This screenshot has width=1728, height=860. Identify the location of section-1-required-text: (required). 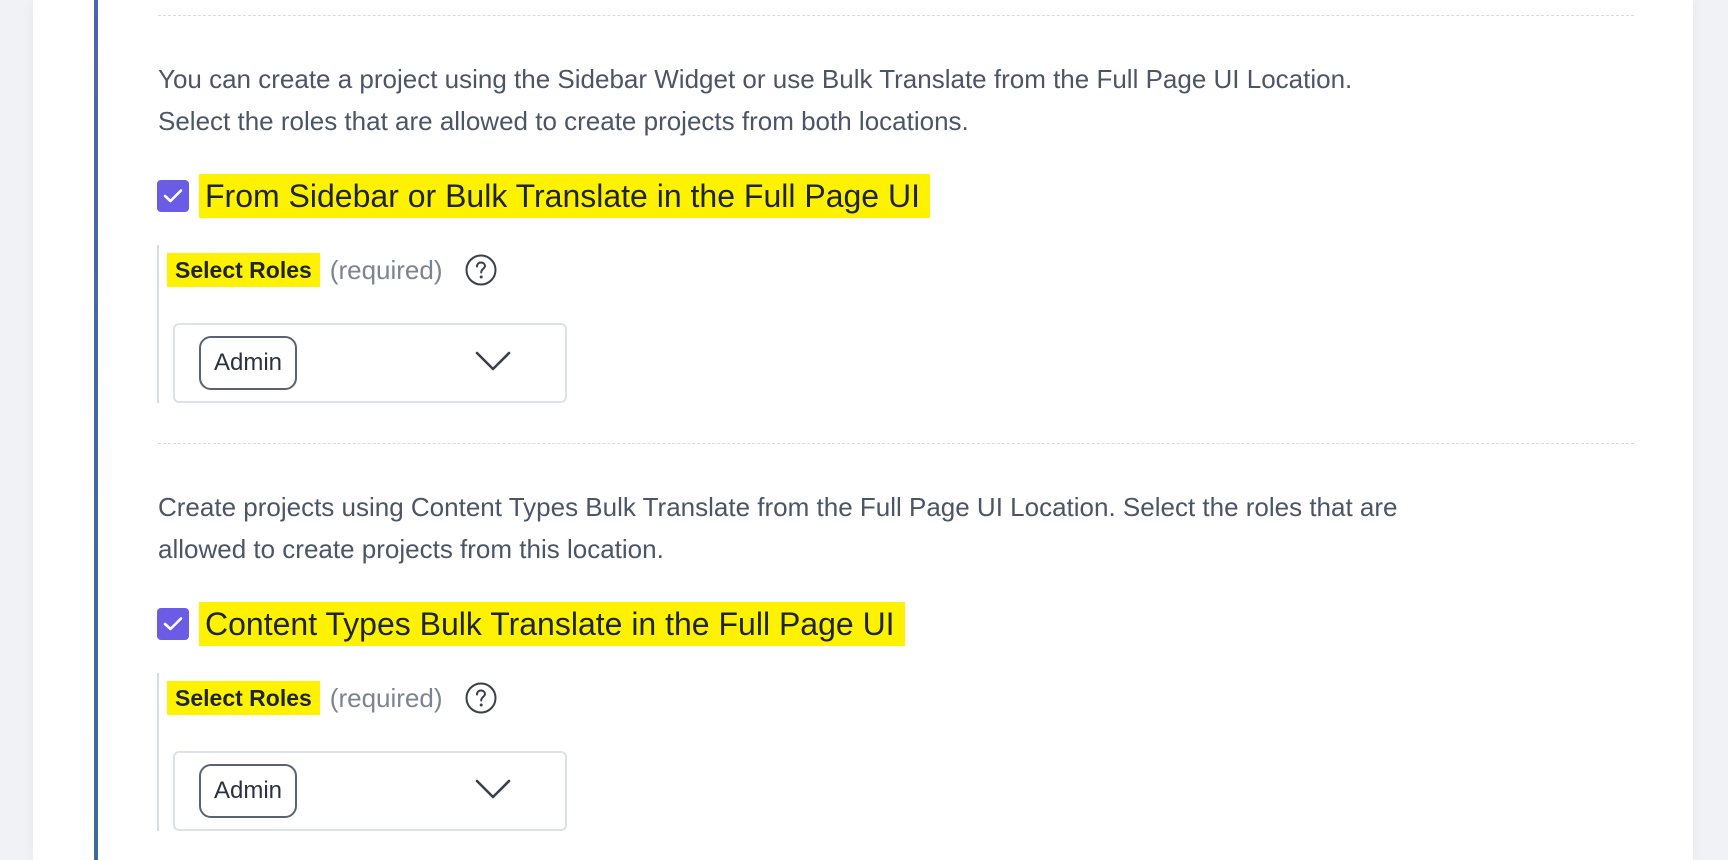
(386, 269).